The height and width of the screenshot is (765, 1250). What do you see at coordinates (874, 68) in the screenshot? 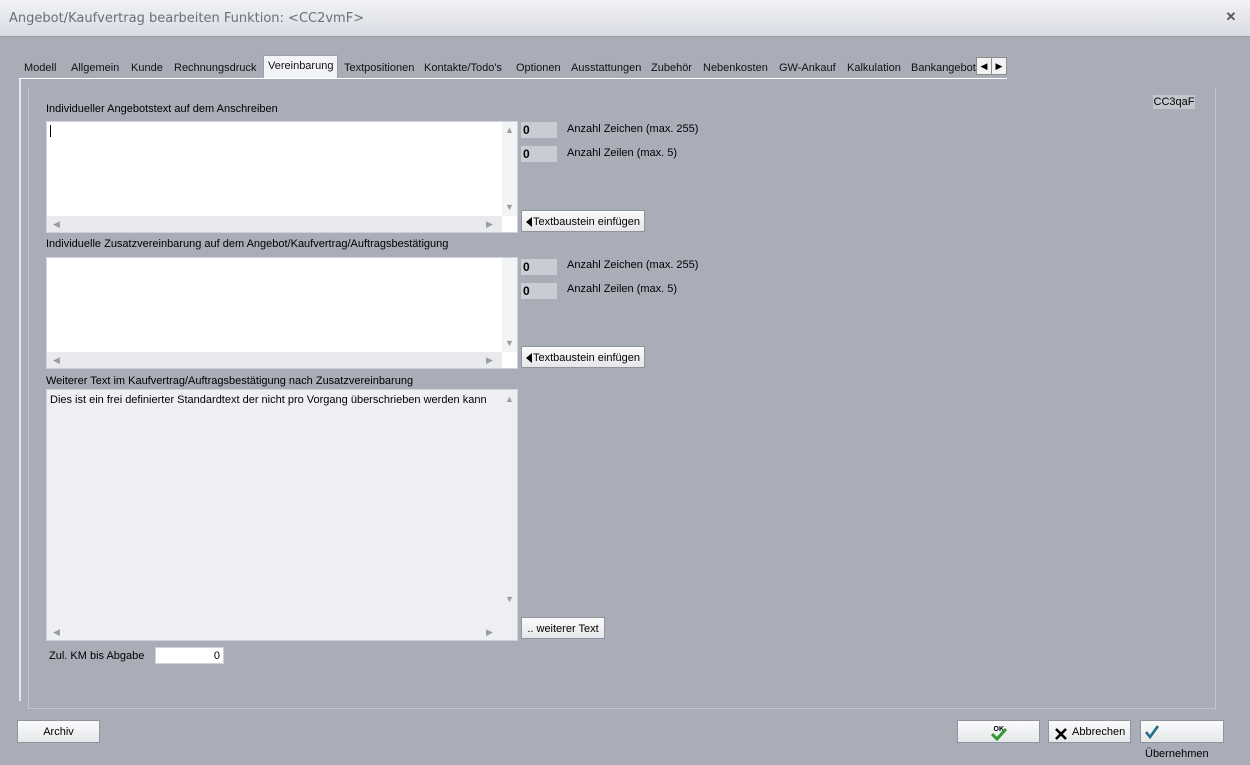
I see `tab-kalkulation: Kalkulation` at bounding box center [874, 68].